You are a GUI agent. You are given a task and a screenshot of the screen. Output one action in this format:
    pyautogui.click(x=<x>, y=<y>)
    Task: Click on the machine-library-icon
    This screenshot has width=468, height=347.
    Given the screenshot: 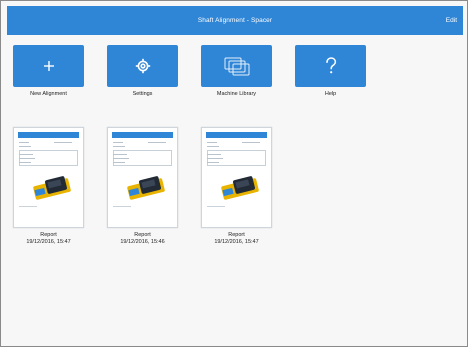 What is the action you would take?
    pyautogui.click(x=236, y=66)
    